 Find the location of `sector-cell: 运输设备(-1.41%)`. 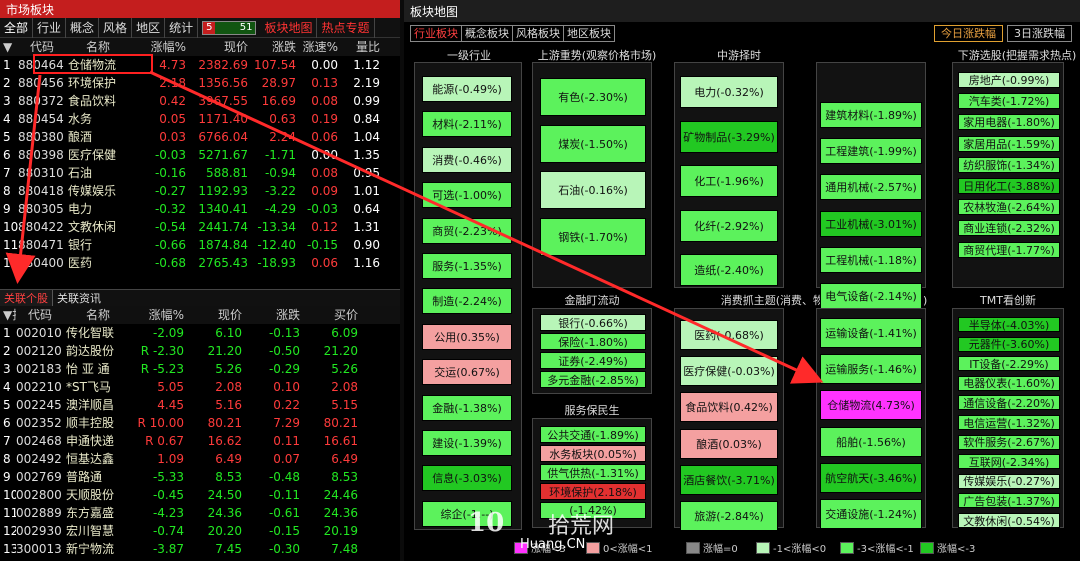

sector-cell: 运输设备(-1.41%) is located at coordinates (871, 333).